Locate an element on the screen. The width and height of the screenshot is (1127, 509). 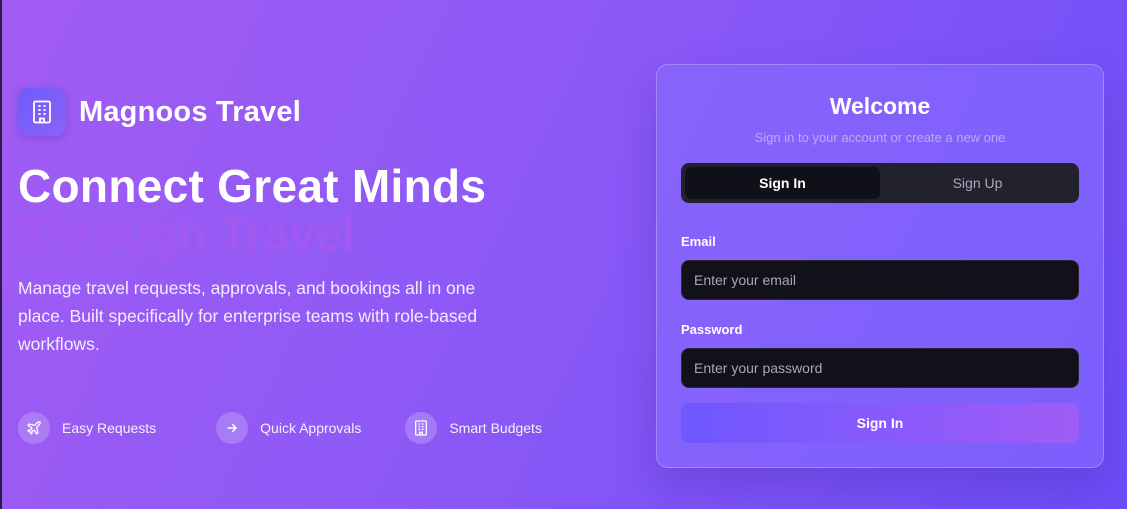
feature-label: Easy Requests is located at coordinates (109, 428).